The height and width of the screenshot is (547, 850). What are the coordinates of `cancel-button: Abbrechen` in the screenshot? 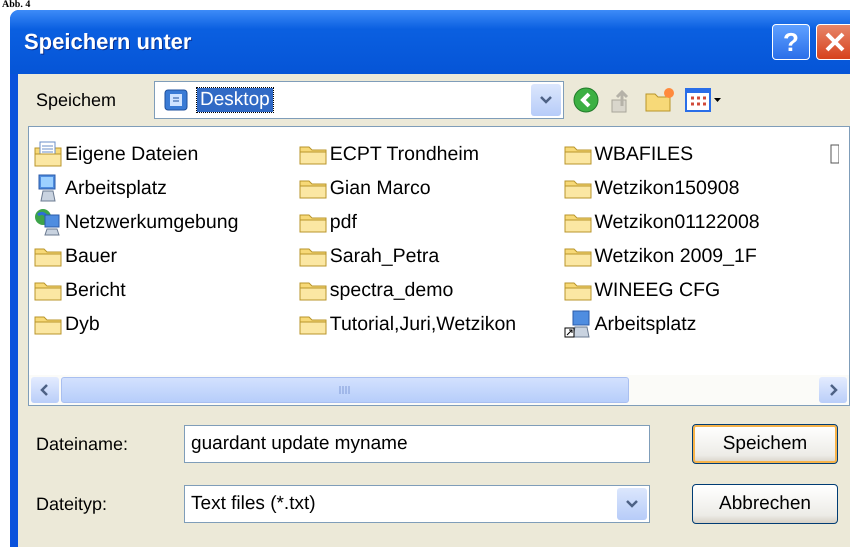 It's located at (765, 504).